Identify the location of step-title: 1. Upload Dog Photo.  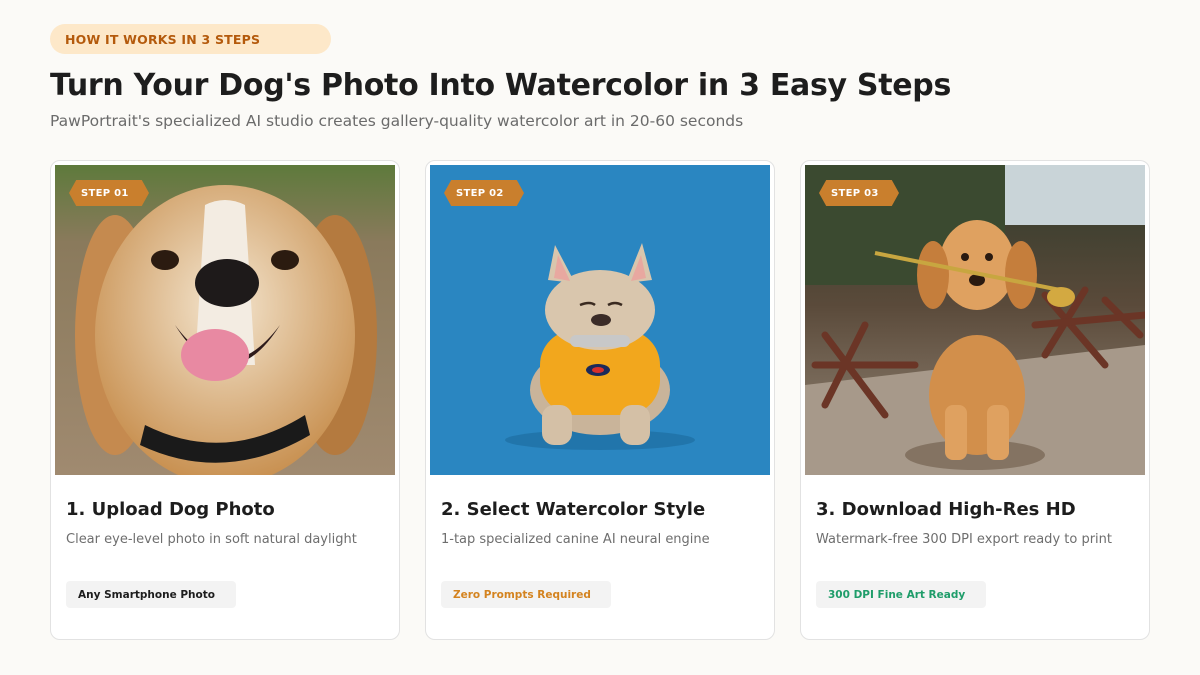
(170, 509).